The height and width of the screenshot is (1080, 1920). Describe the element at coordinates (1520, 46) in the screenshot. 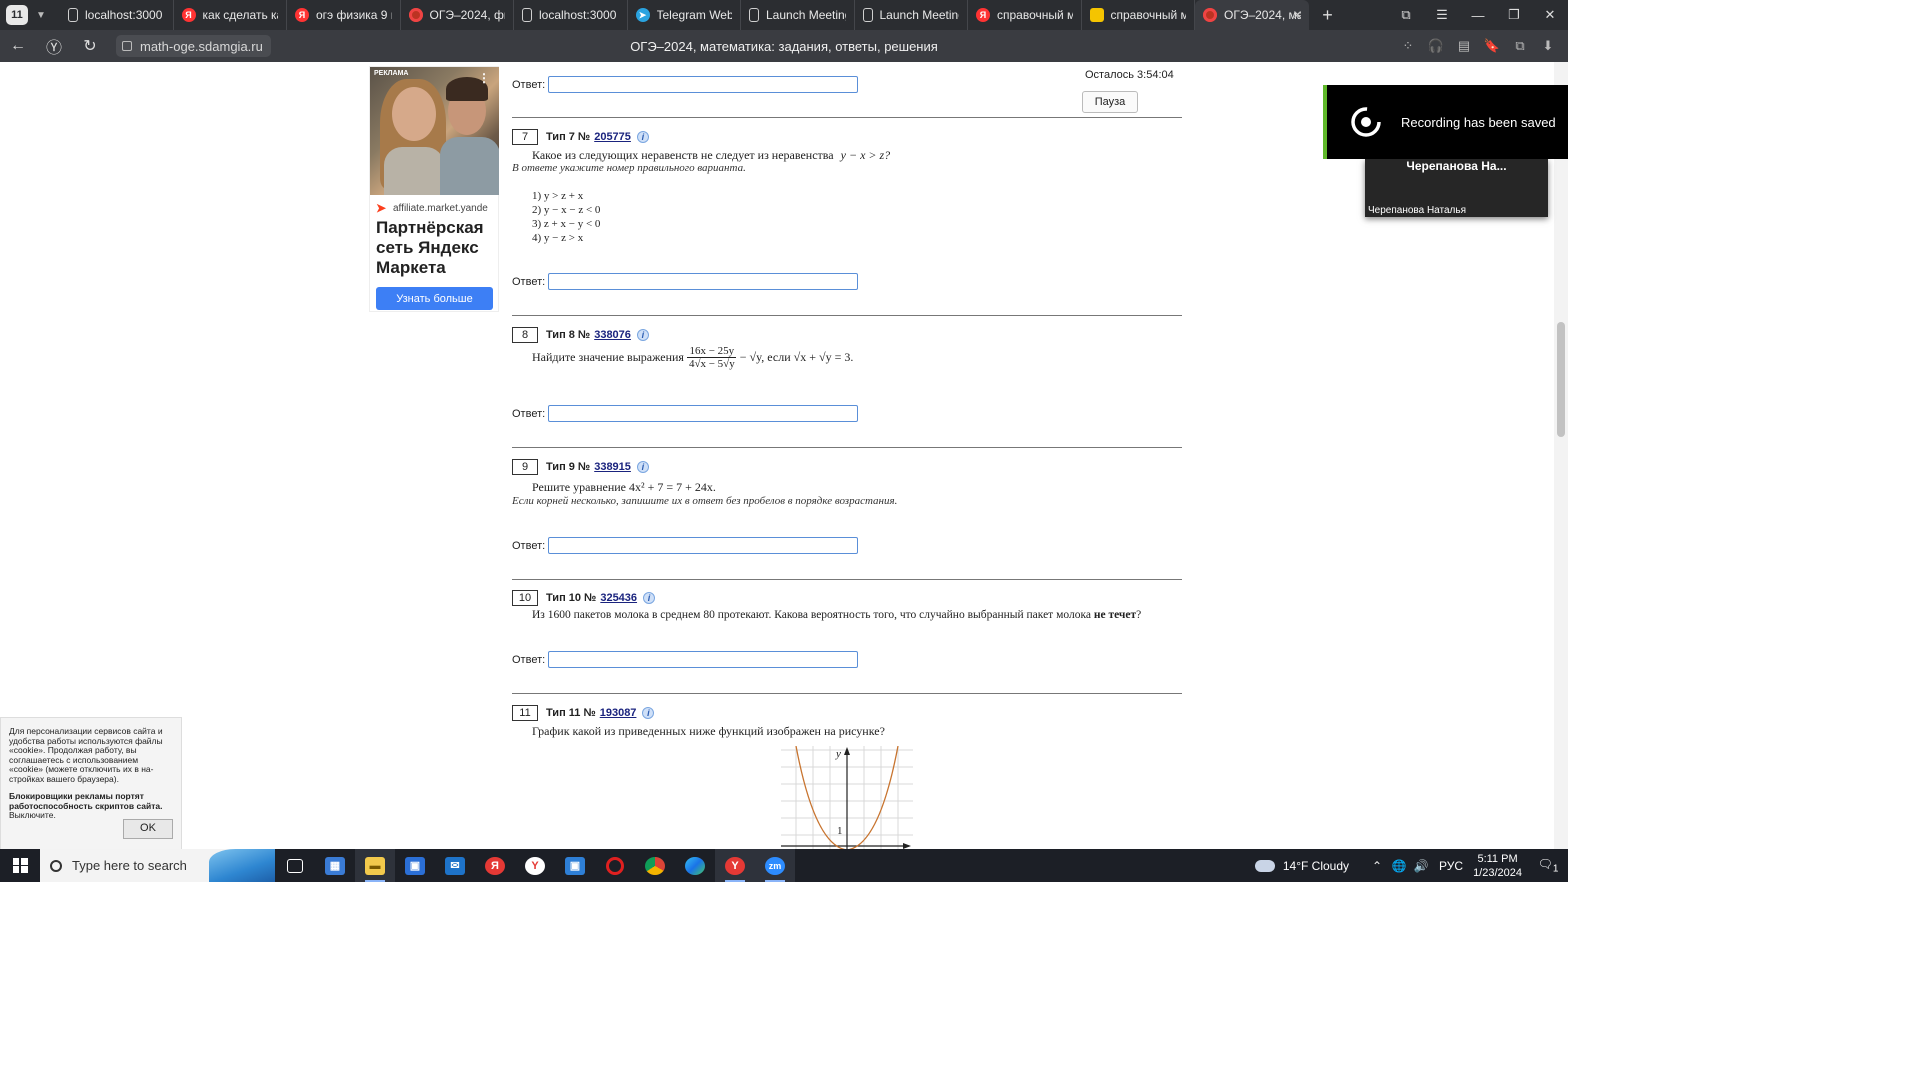

I see `bookmarks-panel-icon: ⧉` at that location.